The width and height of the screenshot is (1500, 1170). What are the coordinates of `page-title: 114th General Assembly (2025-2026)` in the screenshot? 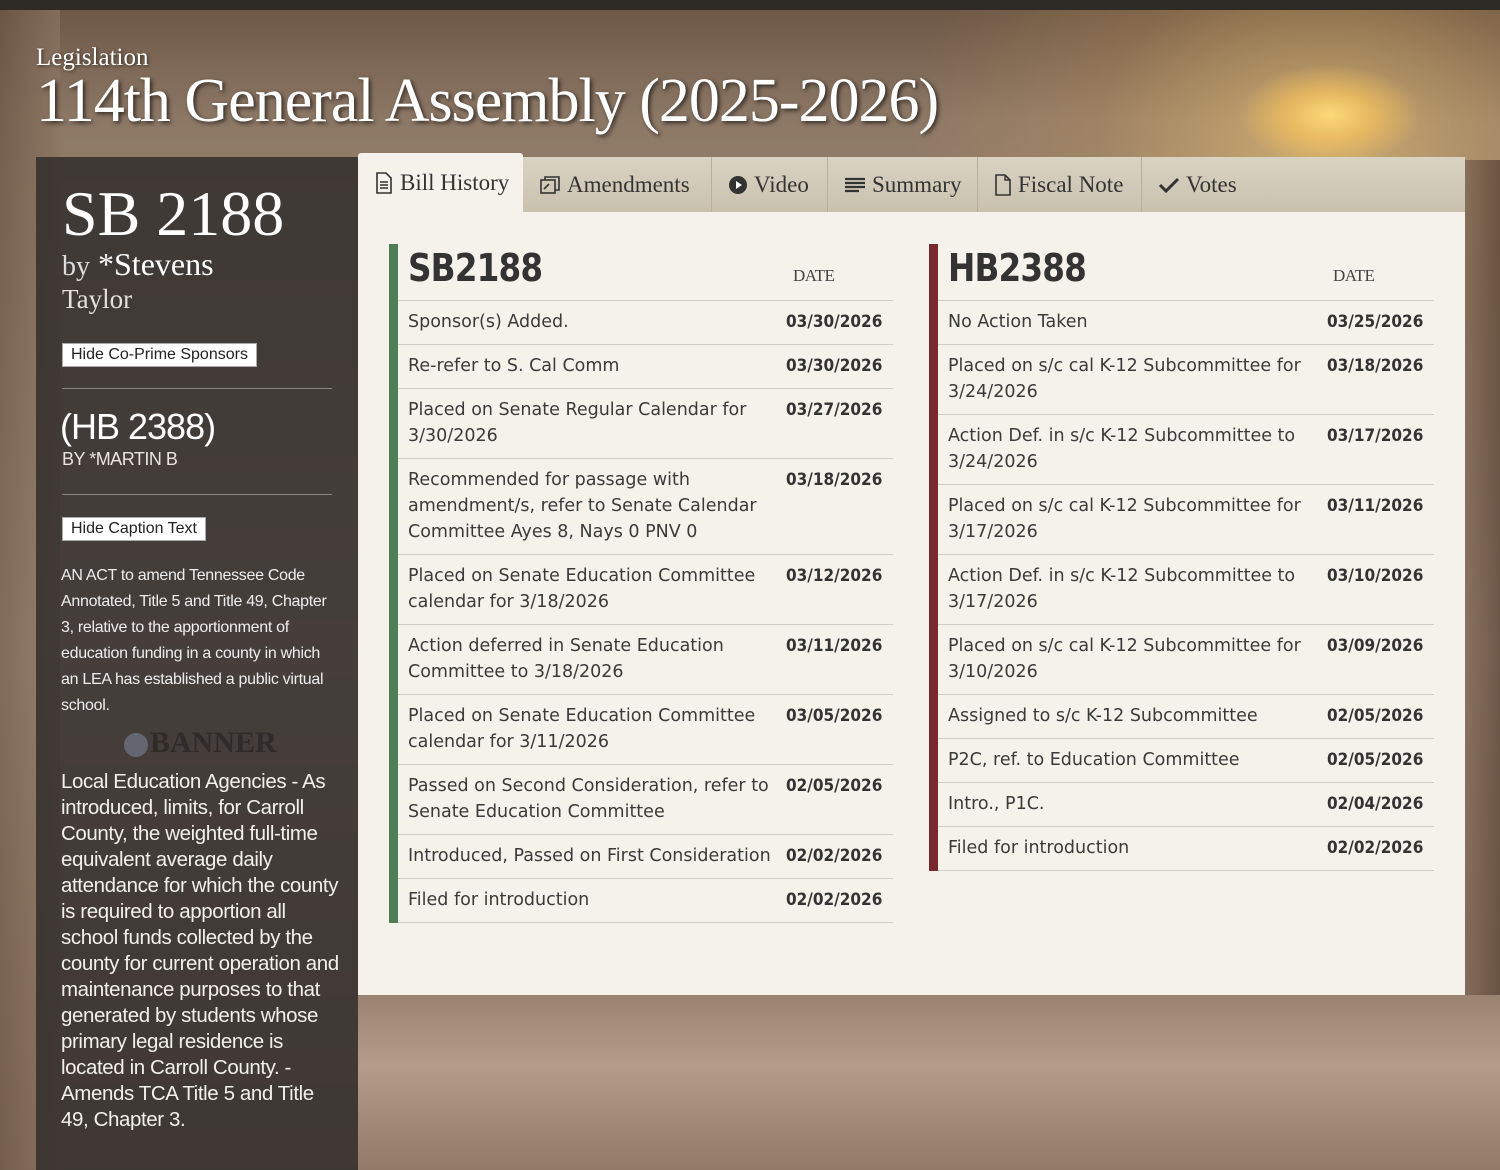 It's located at (487, 101).